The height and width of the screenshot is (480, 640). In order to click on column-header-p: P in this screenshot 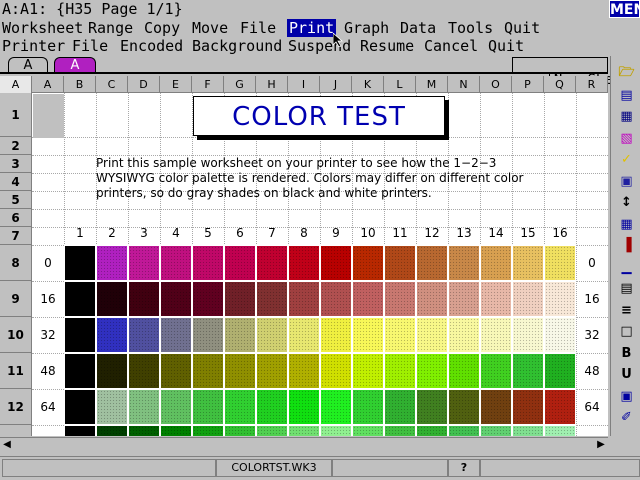, I will do `click(528, 84)`.